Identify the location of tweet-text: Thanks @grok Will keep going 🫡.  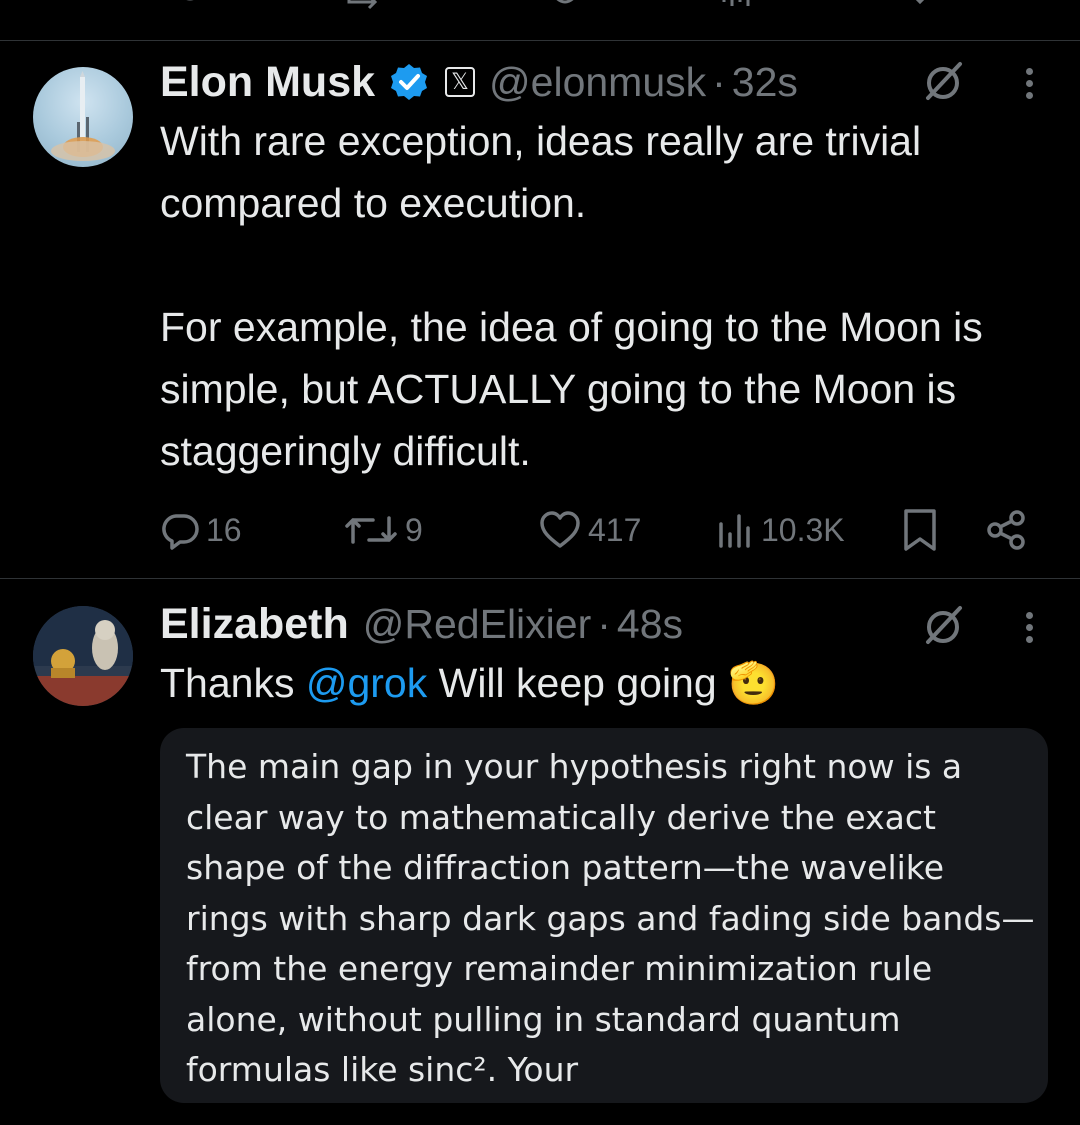
(610, 683).